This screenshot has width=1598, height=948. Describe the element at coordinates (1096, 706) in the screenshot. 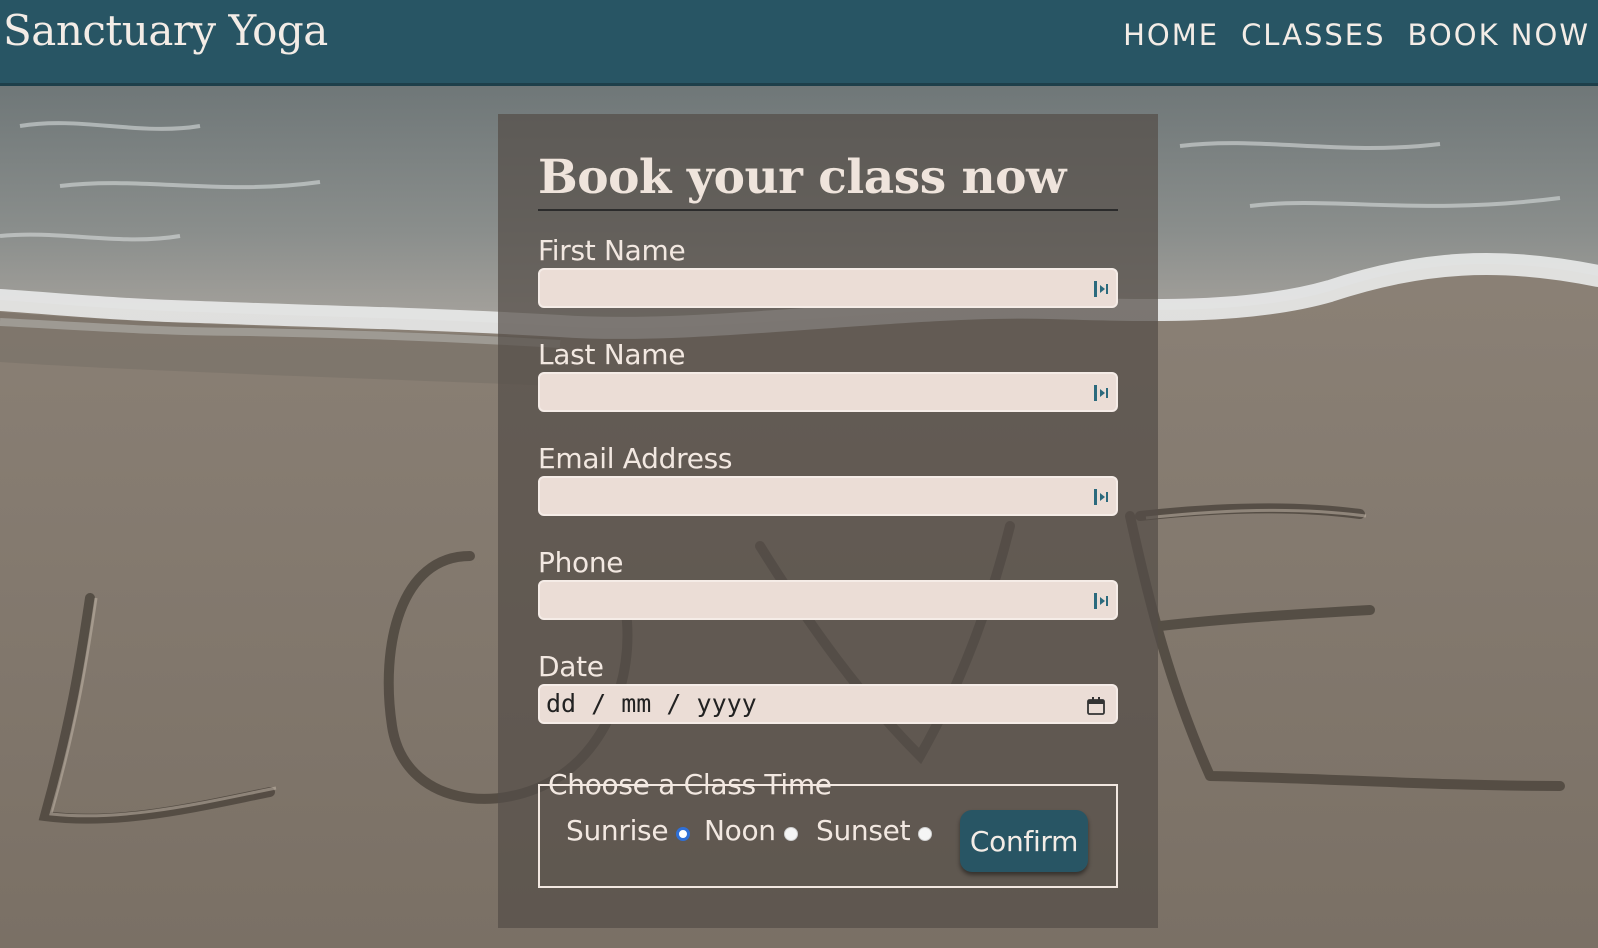

I see `calendar-icon` at that location.